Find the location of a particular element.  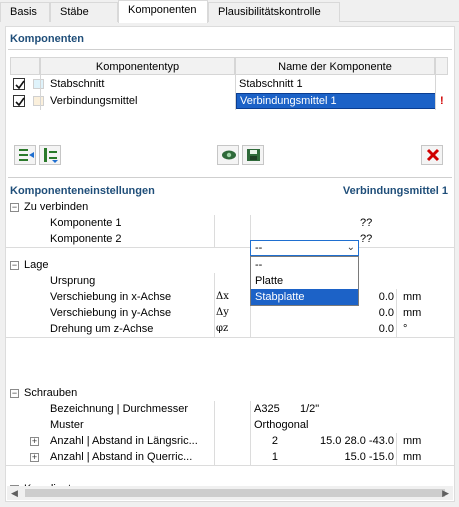

header-type: Komponententyp is located at coordinates (137, 66).